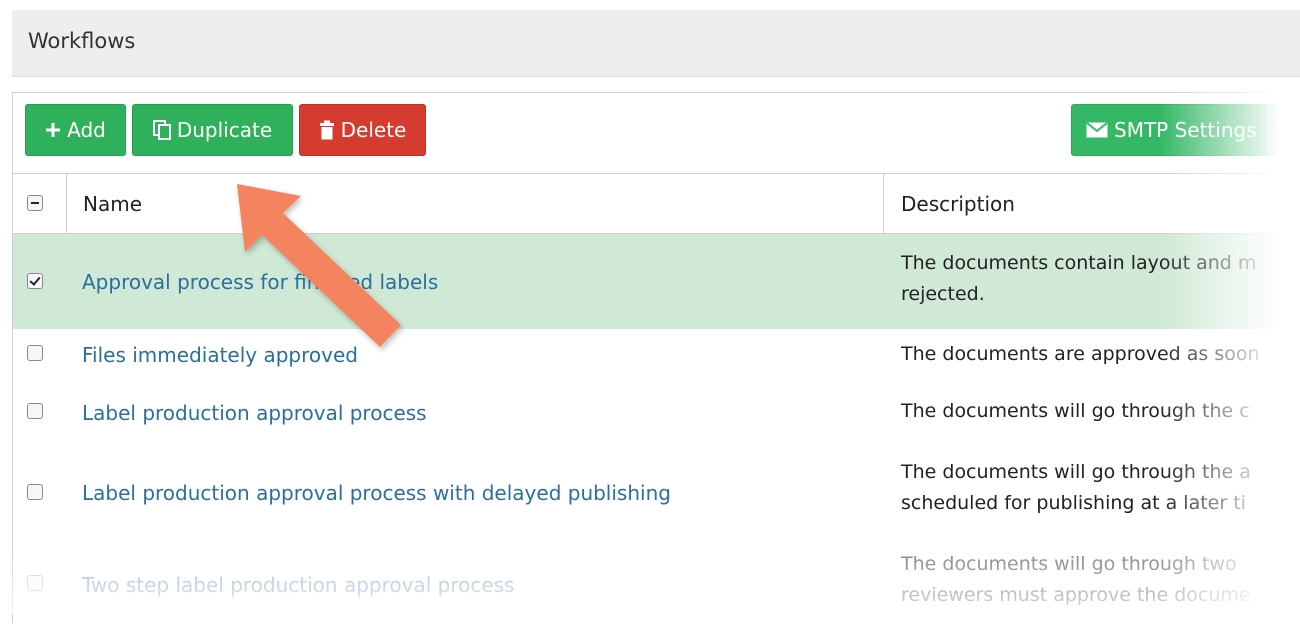  I want to click on workflow-name-link: Approval process for finished labels, so click(260, 282).